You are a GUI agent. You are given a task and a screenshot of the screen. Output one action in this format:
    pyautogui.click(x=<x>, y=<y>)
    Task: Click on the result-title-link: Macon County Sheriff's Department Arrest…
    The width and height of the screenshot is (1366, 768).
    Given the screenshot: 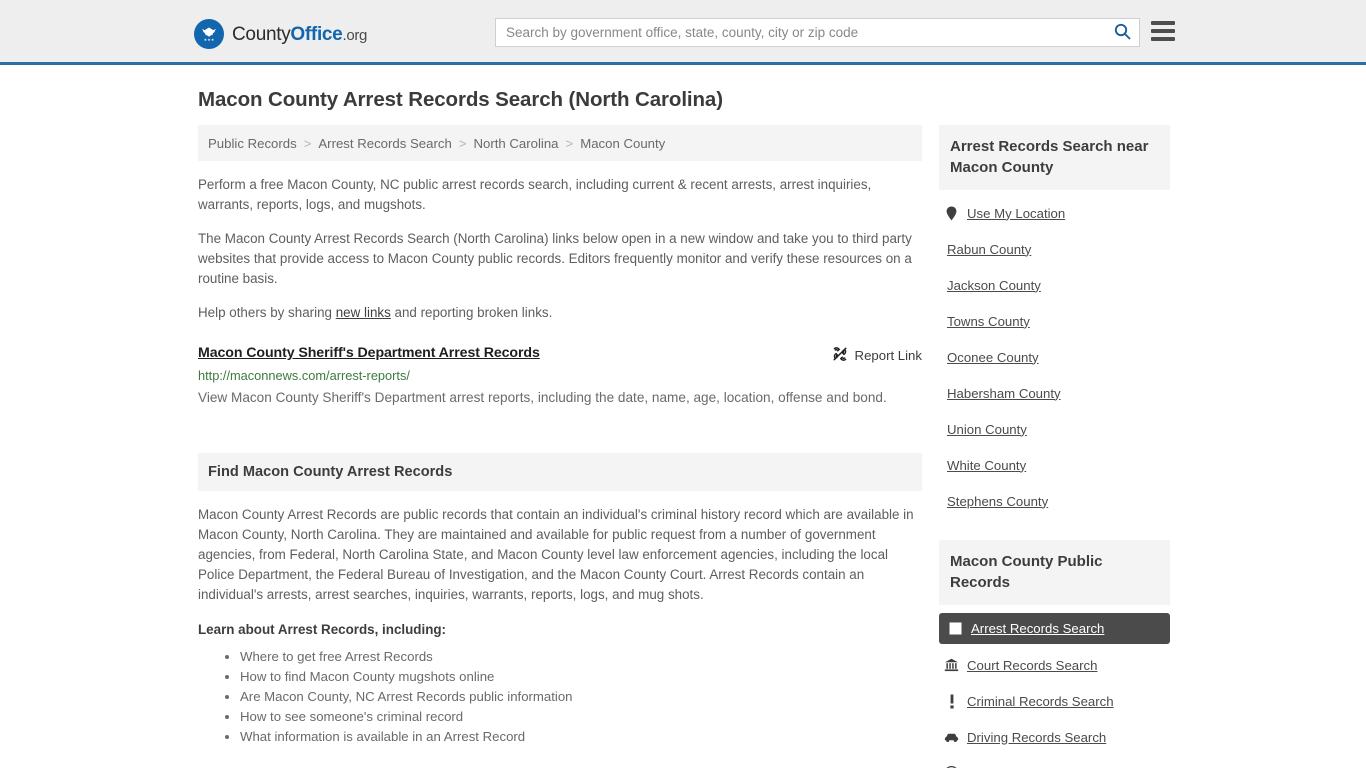 What is the action you would take?
    pyautogui.click(x=369, y=353)
    